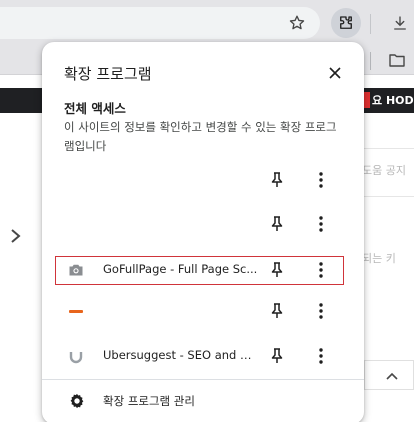 Image resolution: width=414 pixels, height=422 pixels. I want to click on page-bar-text: 요 HOD, so click(393, 100).